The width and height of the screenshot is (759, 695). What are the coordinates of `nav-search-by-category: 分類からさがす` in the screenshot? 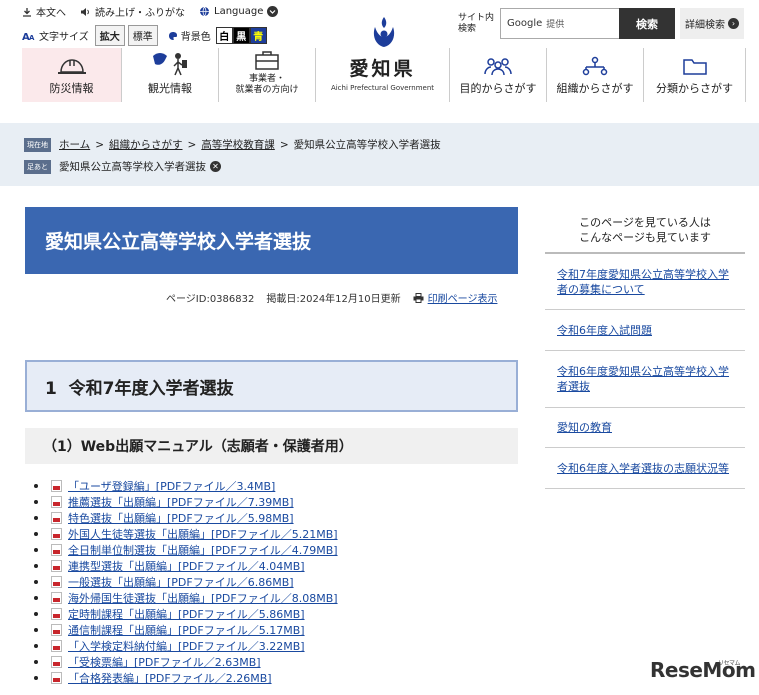 It's located at (695, 75).